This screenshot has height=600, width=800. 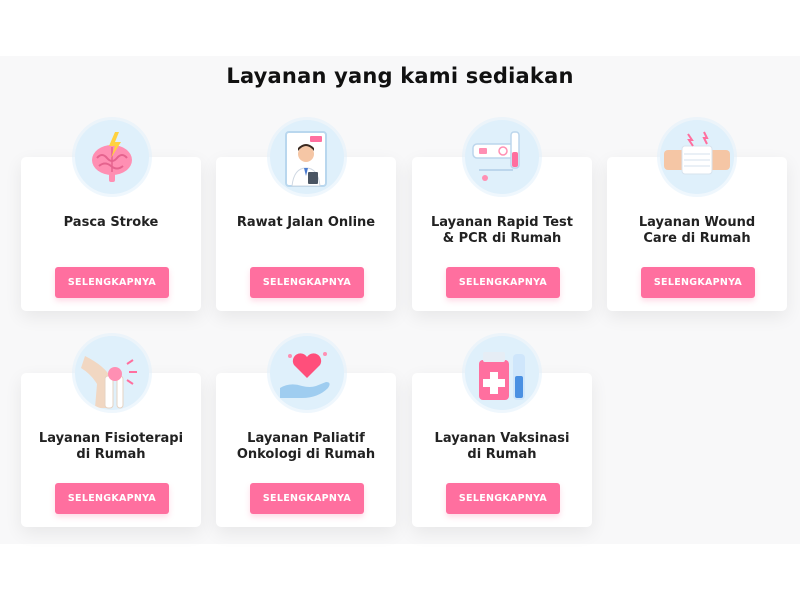 I want to click on service-name-line1: Pasca Stroke, so click(x=111, y=222).